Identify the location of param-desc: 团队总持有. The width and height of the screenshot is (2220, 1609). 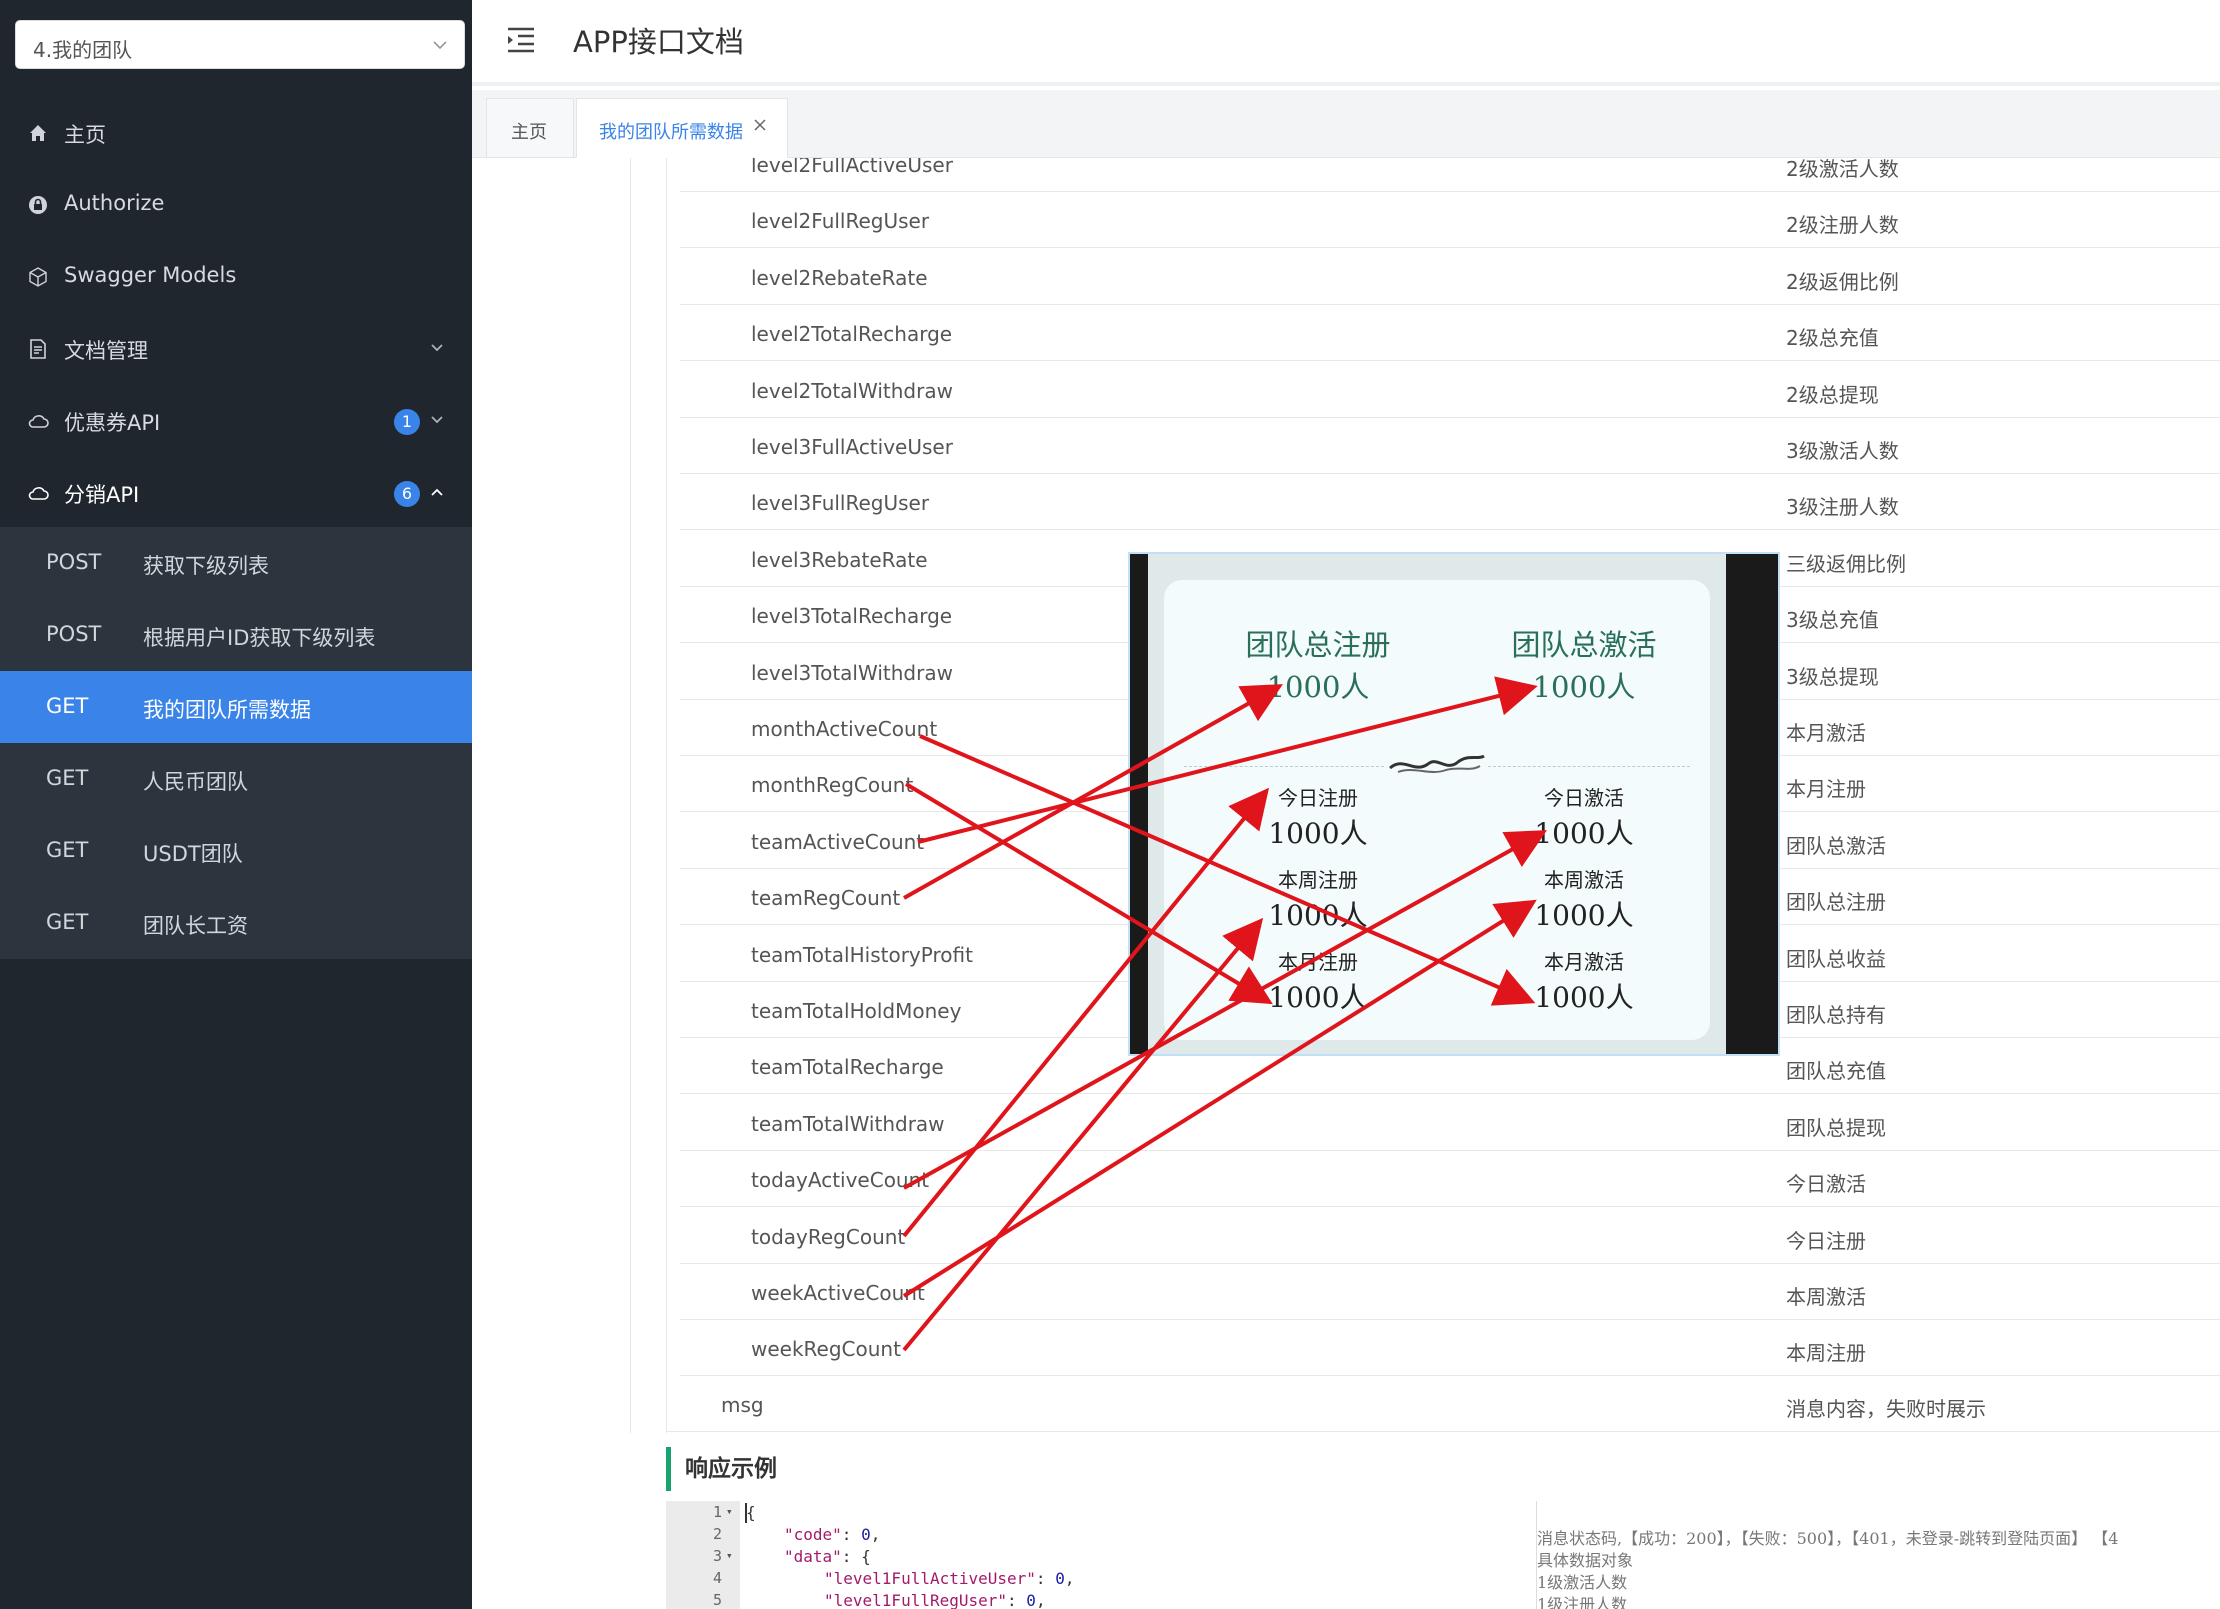
(1836, 1015).